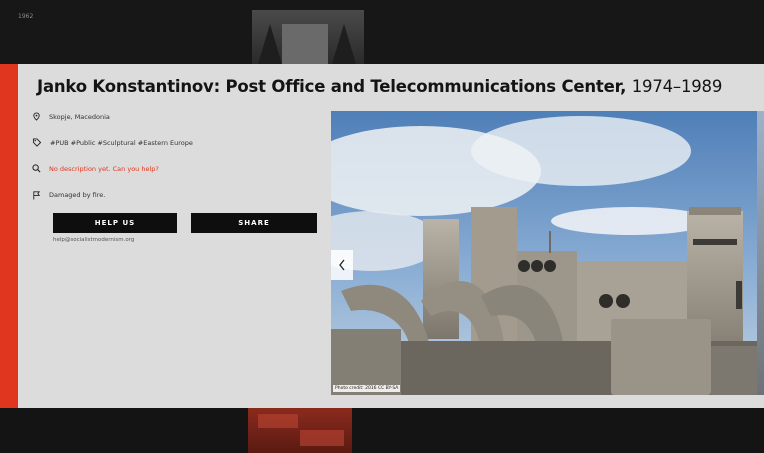 This screenshot has width=764, height=453. What do you see at coordinates (382, 430) in the screenshot?
I see `bottom-strip` at bounding box center [382, 430].